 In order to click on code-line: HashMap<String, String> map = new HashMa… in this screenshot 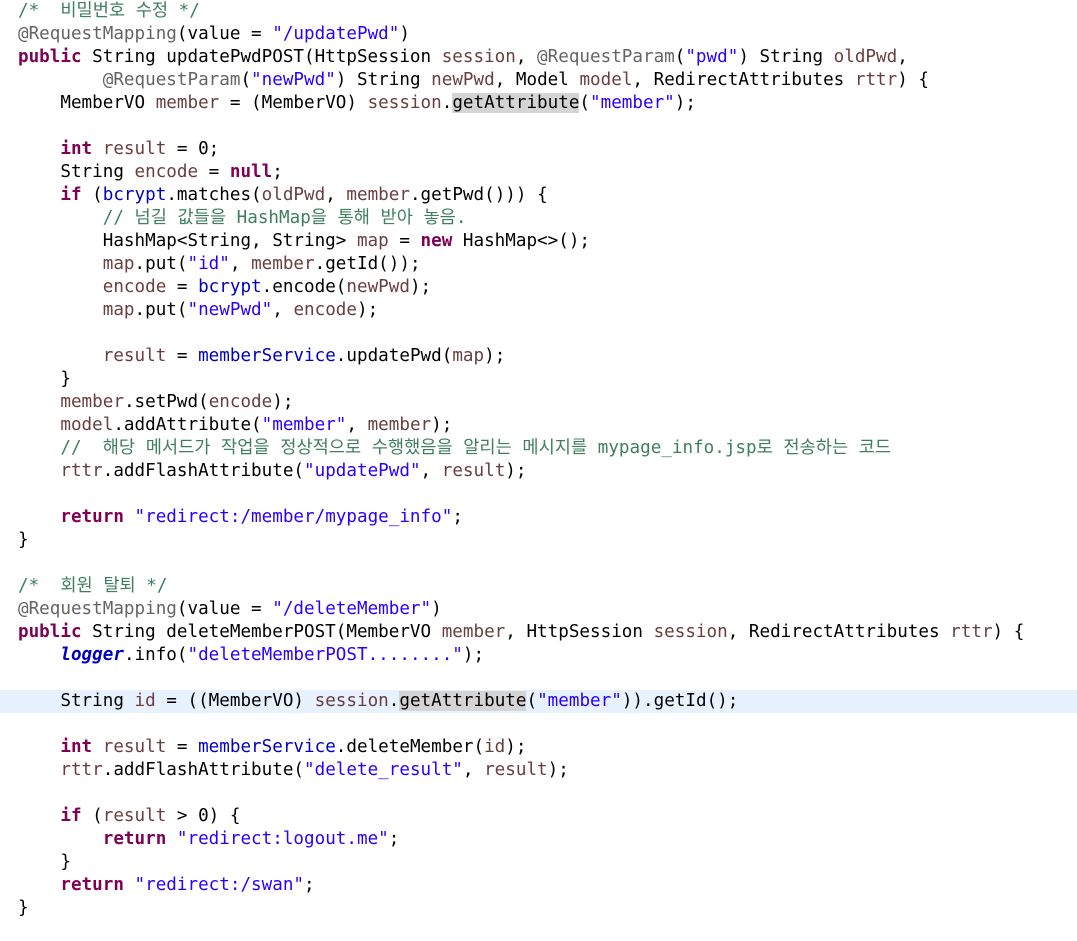, I will do `click(538, 241)`.